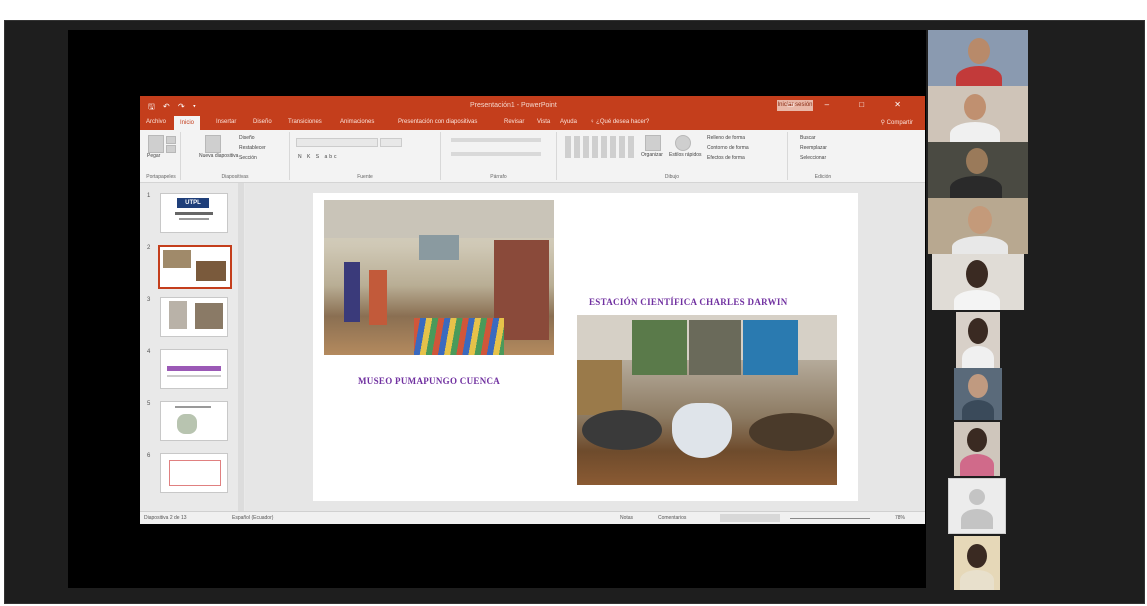  I want to click on thumb-line, so click(194, 376).